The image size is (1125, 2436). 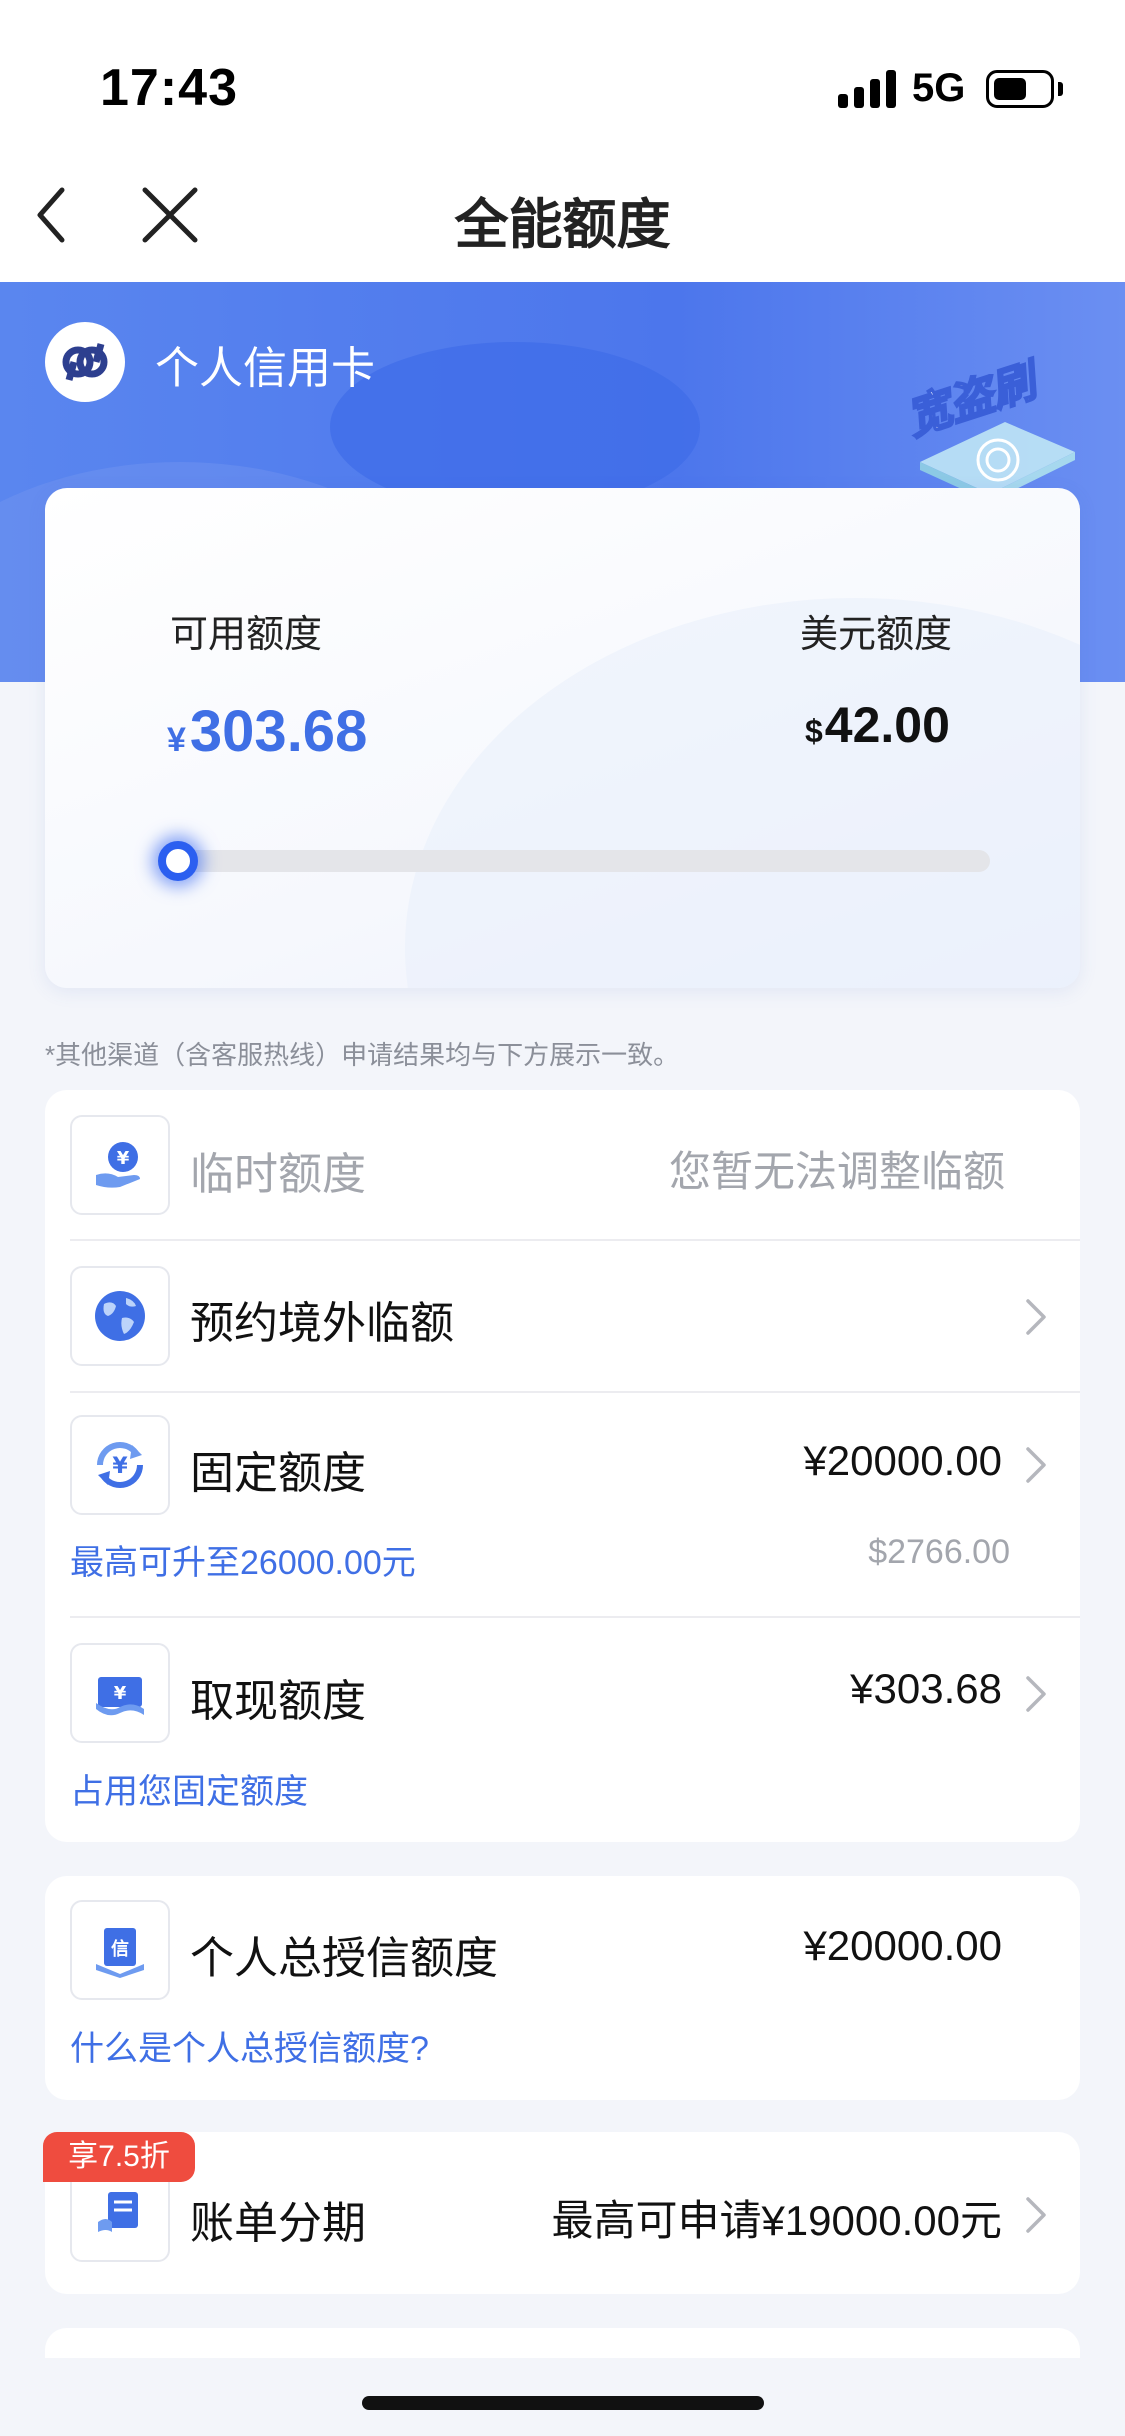 What do you see at coordinates (278, 2223) in the screenshot?
I see `installment-label: 账单分期` at bounding box center [278, 2223].